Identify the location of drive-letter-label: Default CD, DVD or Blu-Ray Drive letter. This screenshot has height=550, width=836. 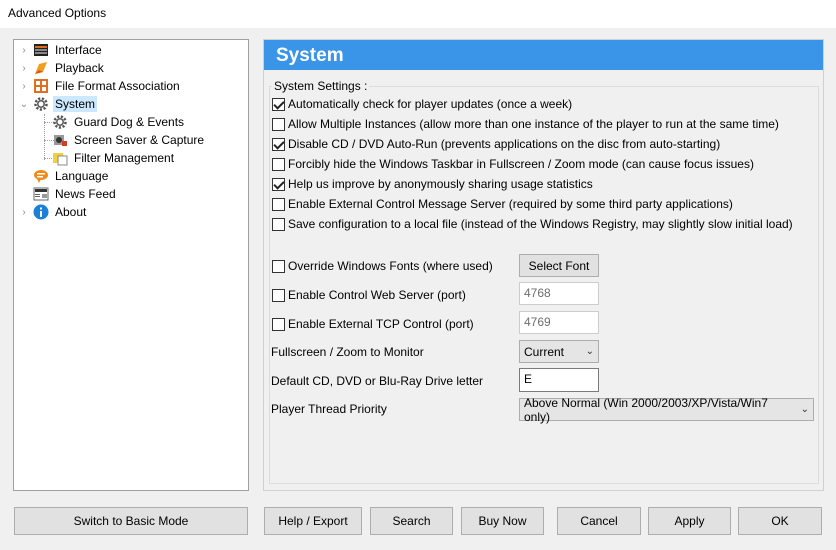
(377, 381).